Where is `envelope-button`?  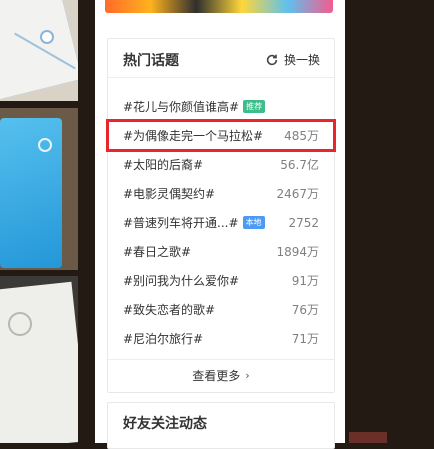
envelope-button is located at coordinates (47, 37).